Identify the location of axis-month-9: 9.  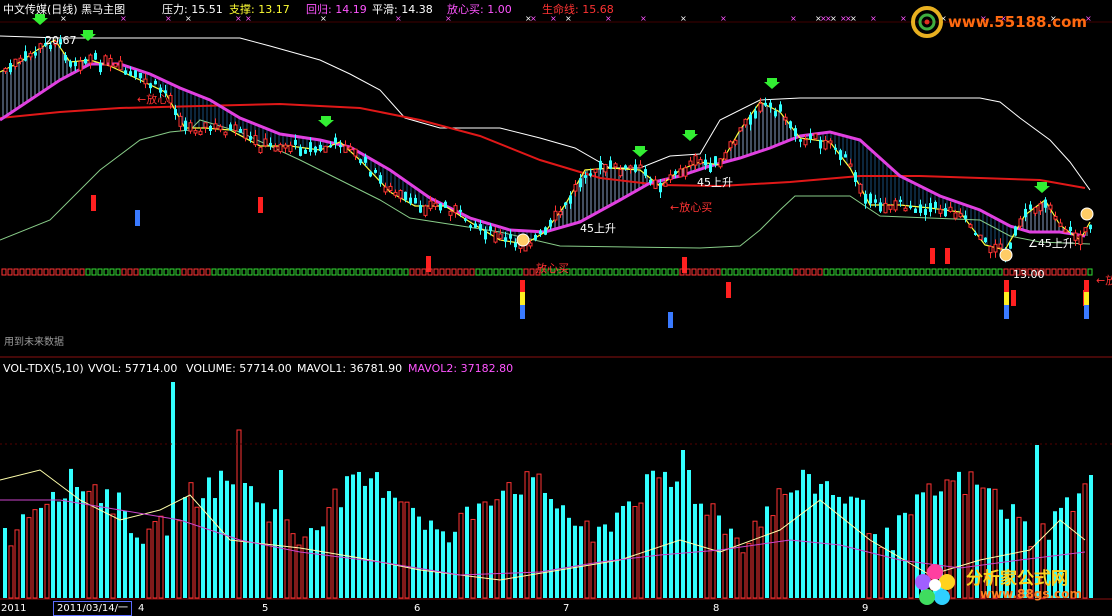
(865, 608).